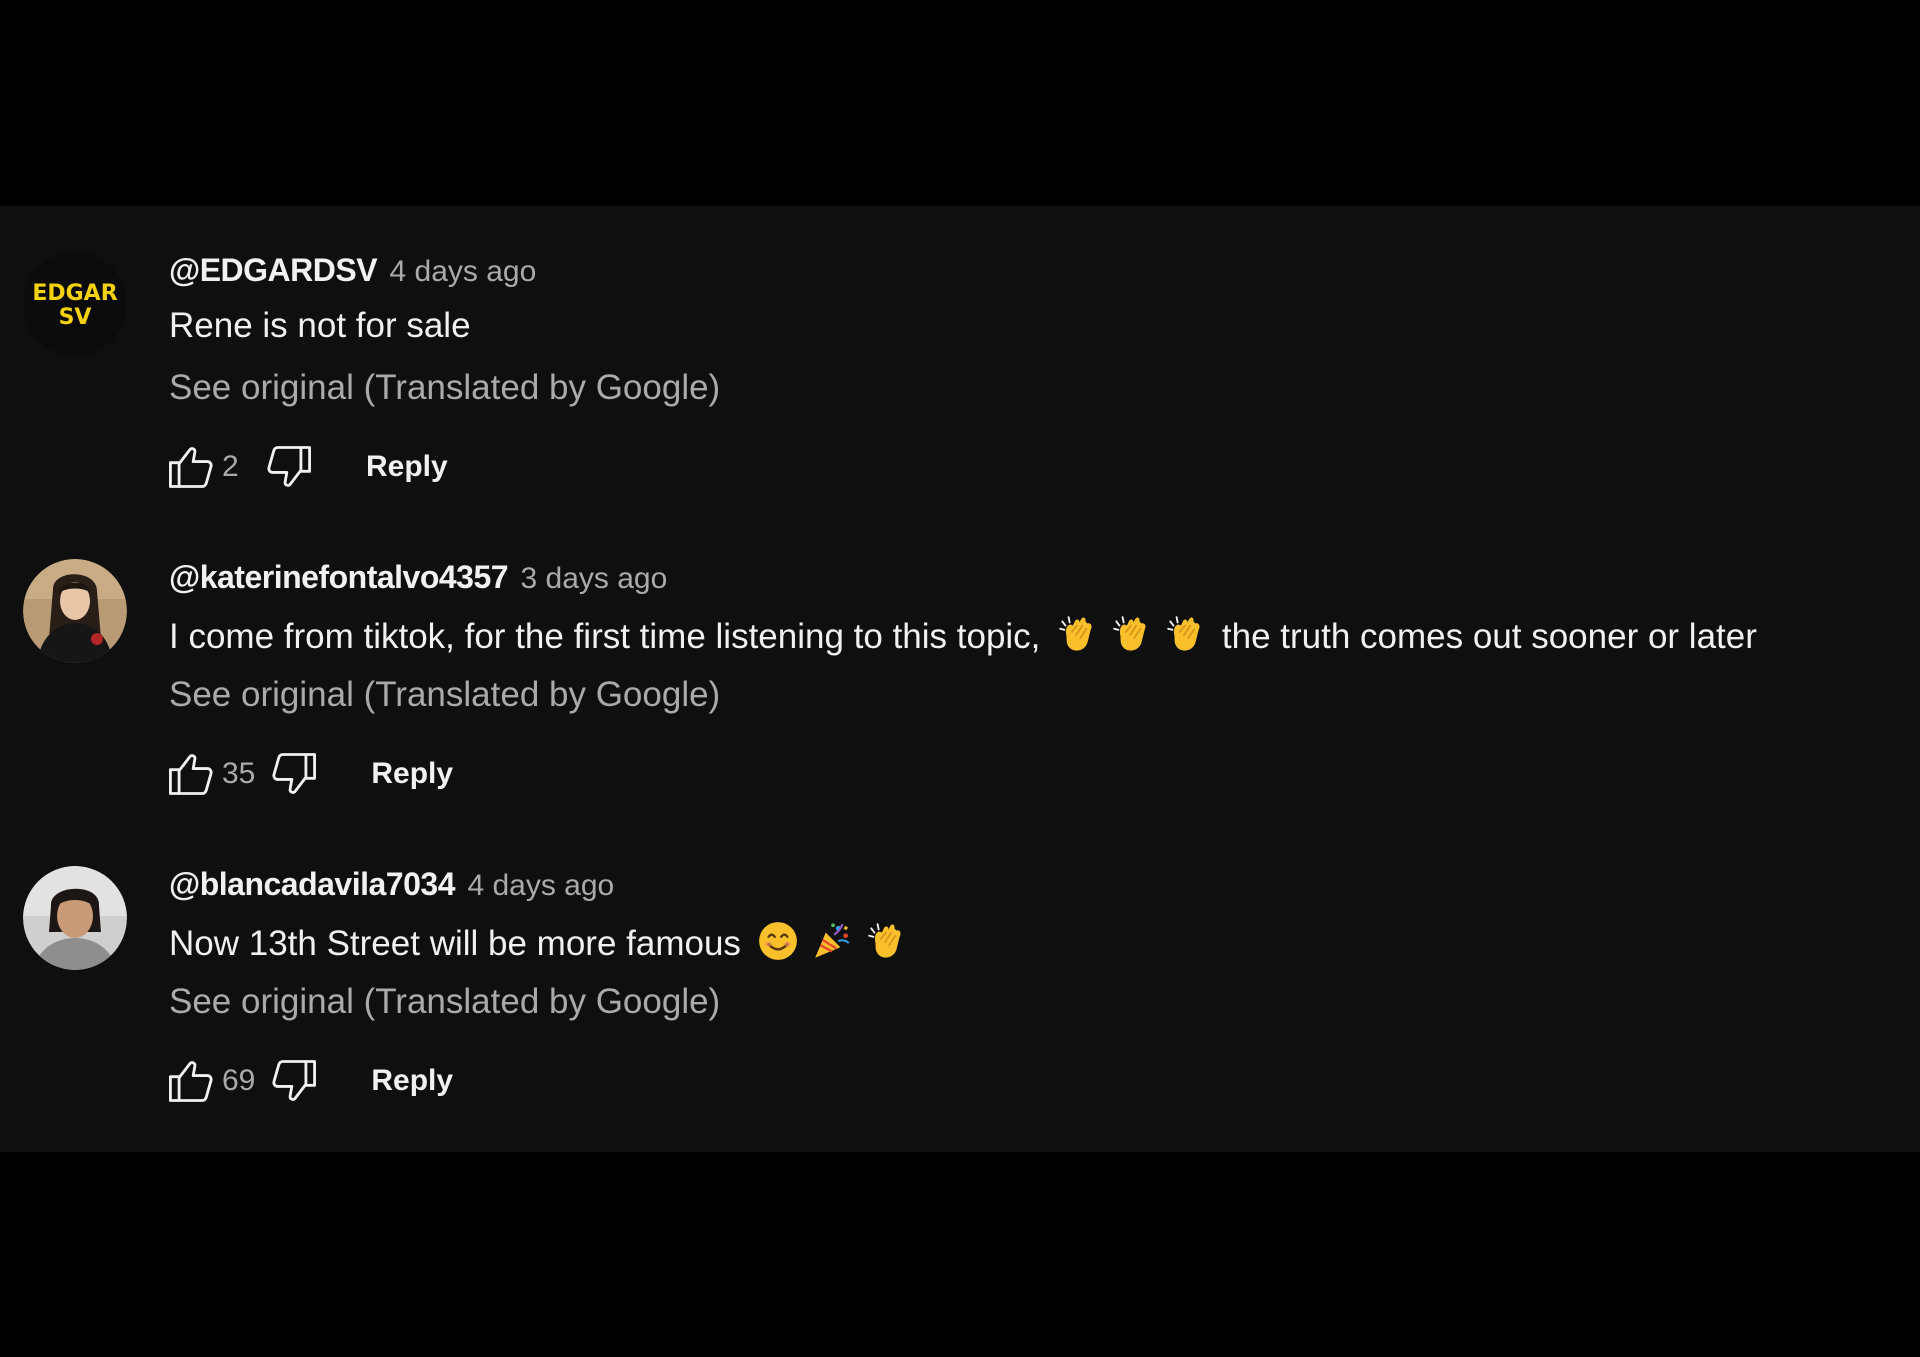 This screenshot has width=1920, height=1357. Describe the element at coordinates (832, 941) in the screenshot. I see `party-popper-icon` at that location.